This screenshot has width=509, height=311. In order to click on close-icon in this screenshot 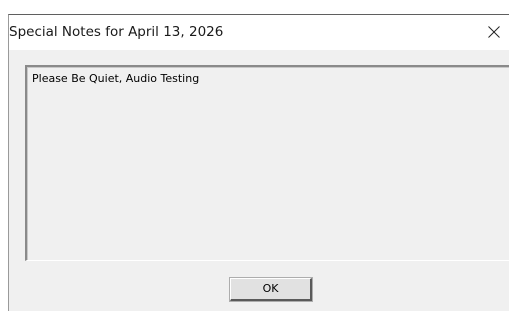, I will do `click(494, 32)`.